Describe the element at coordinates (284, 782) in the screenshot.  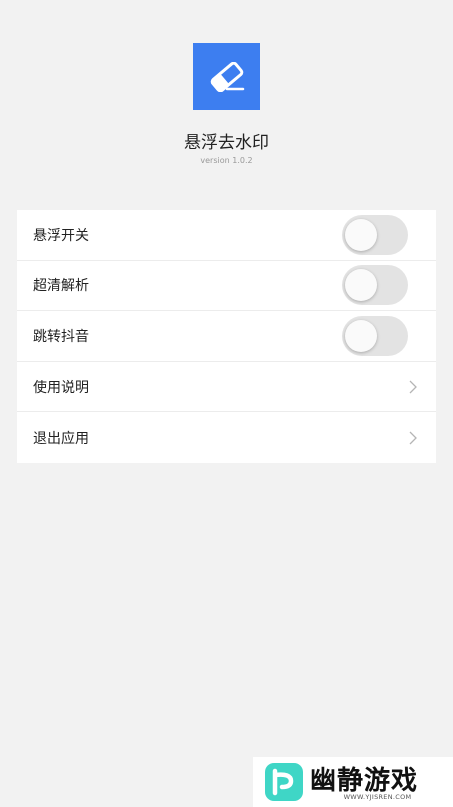
I see `yj-logo-icon` at that location.